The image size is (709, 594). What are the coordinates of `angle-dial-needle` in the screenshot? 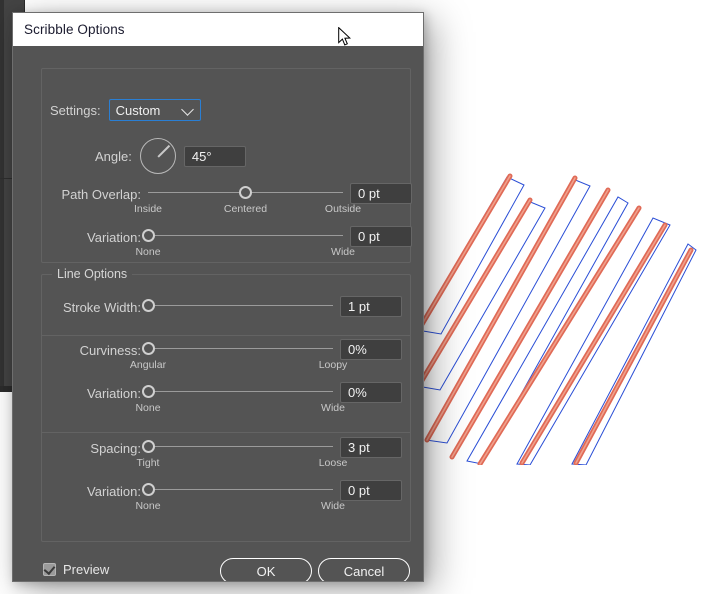 It's located at (163, 151).